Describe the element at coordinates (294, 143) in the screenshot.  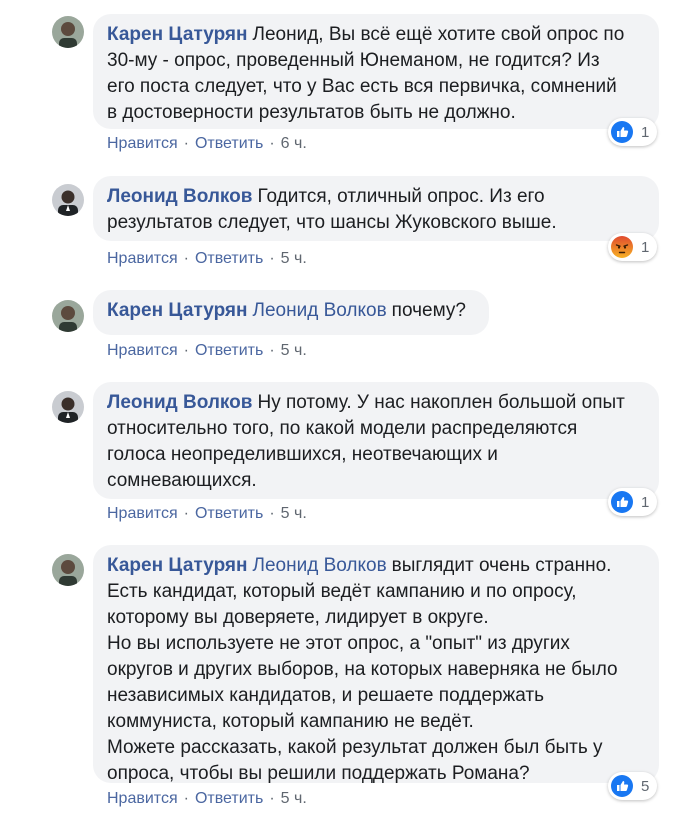
I see `comment-time: 6 ч.` at that location.